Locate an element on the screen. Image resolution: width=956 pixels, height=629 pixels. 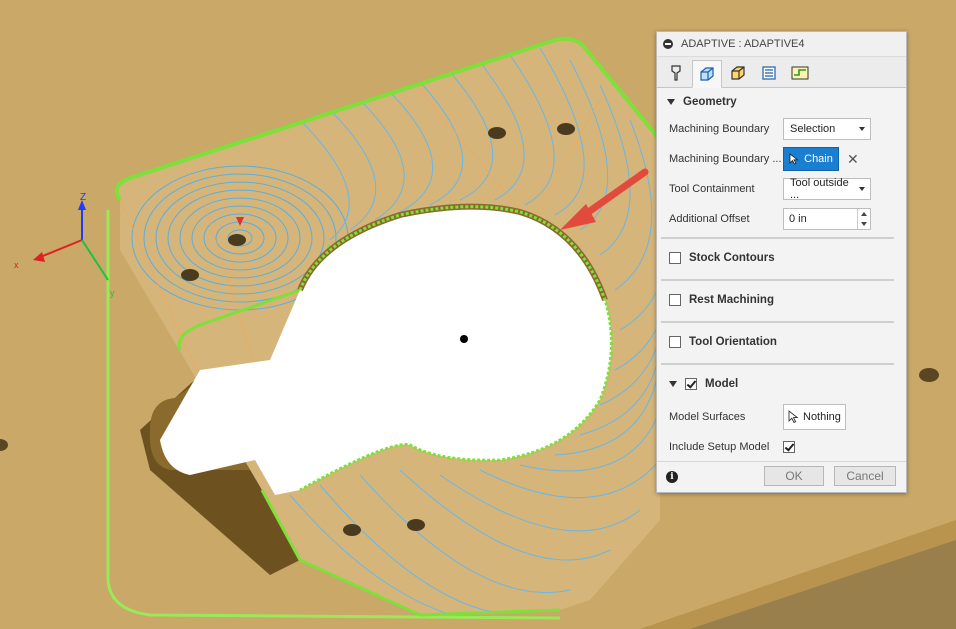
rest-machining-checkbox is located at coordinates (675, 299).